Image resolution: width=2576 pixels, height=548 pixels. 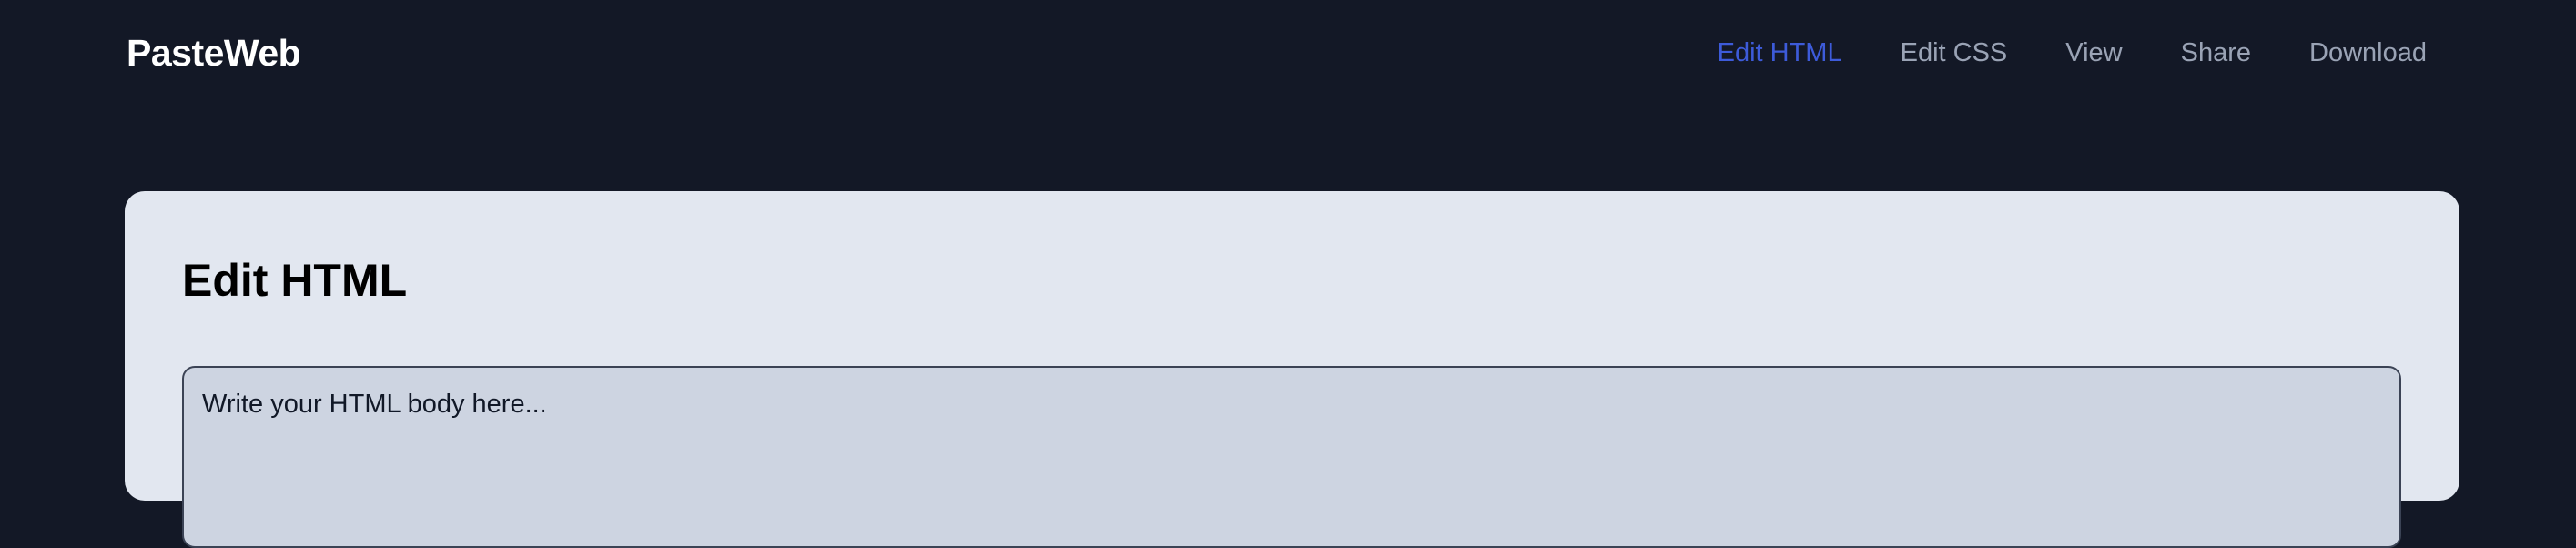 I want to click on nav-edit-html: Edit HTML, so click(x=1780, y=53).